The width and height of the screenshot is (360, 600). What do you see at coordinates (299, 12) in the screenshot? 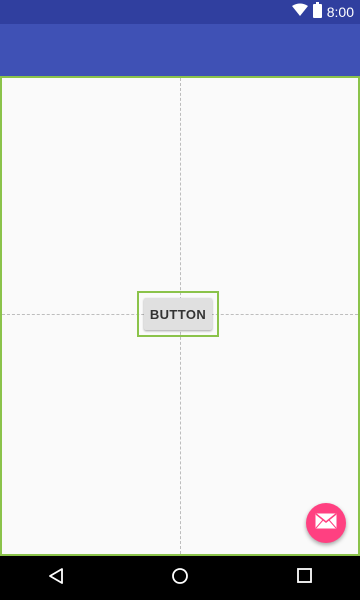
I see `wifi-icon` at bounding box center [299, 12].